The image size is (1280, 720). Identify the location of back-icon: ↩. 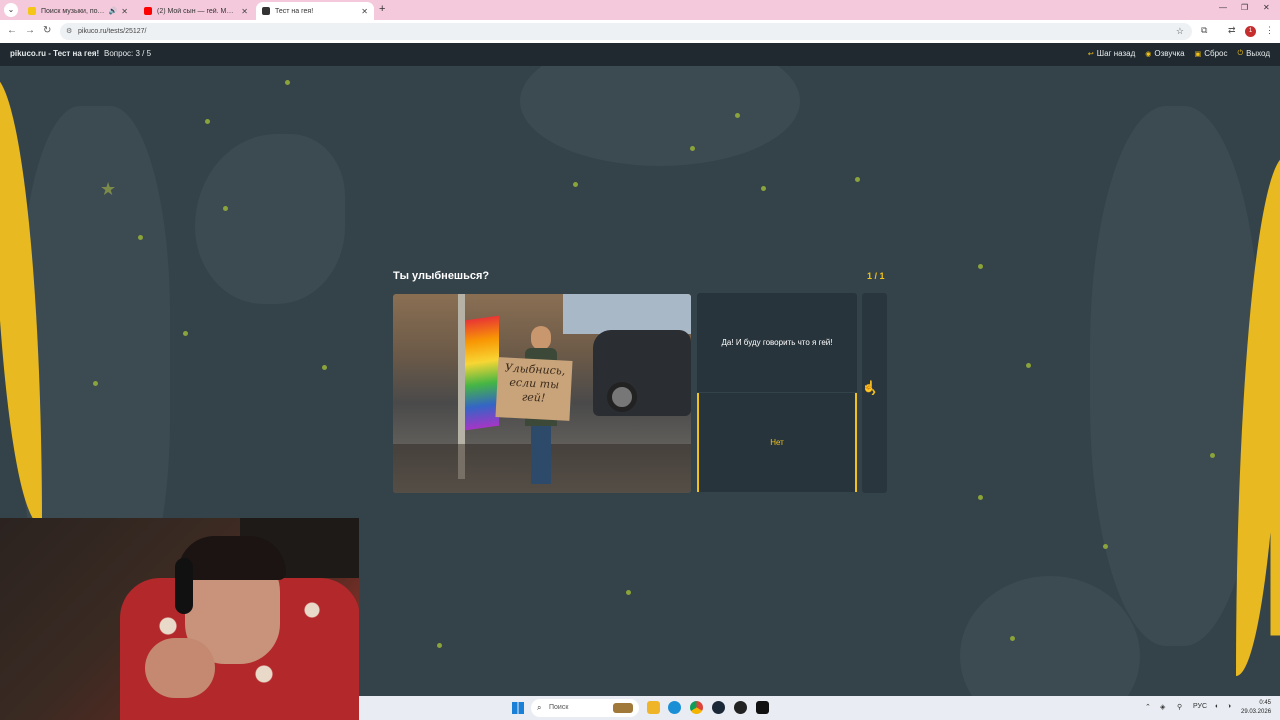
(1090, 54).